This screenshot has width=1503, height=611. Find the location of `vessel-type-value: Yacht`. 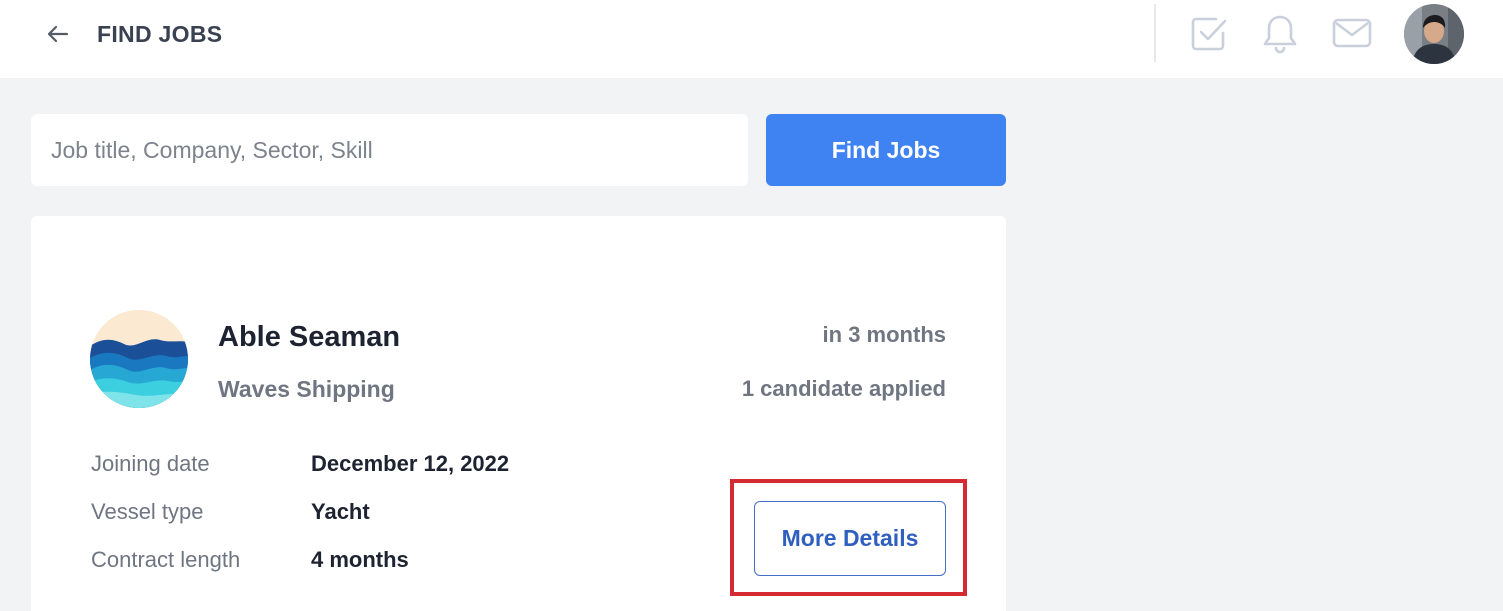

vessel-type-value: Yacht is located at coordinates (340, 511).